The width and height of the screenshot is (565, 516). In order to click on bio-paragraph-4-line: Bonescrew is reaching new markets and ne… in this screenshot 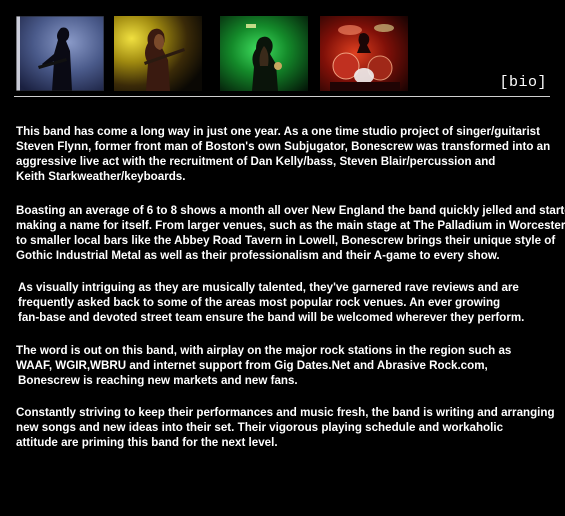, I will do `click(158, 380)`.